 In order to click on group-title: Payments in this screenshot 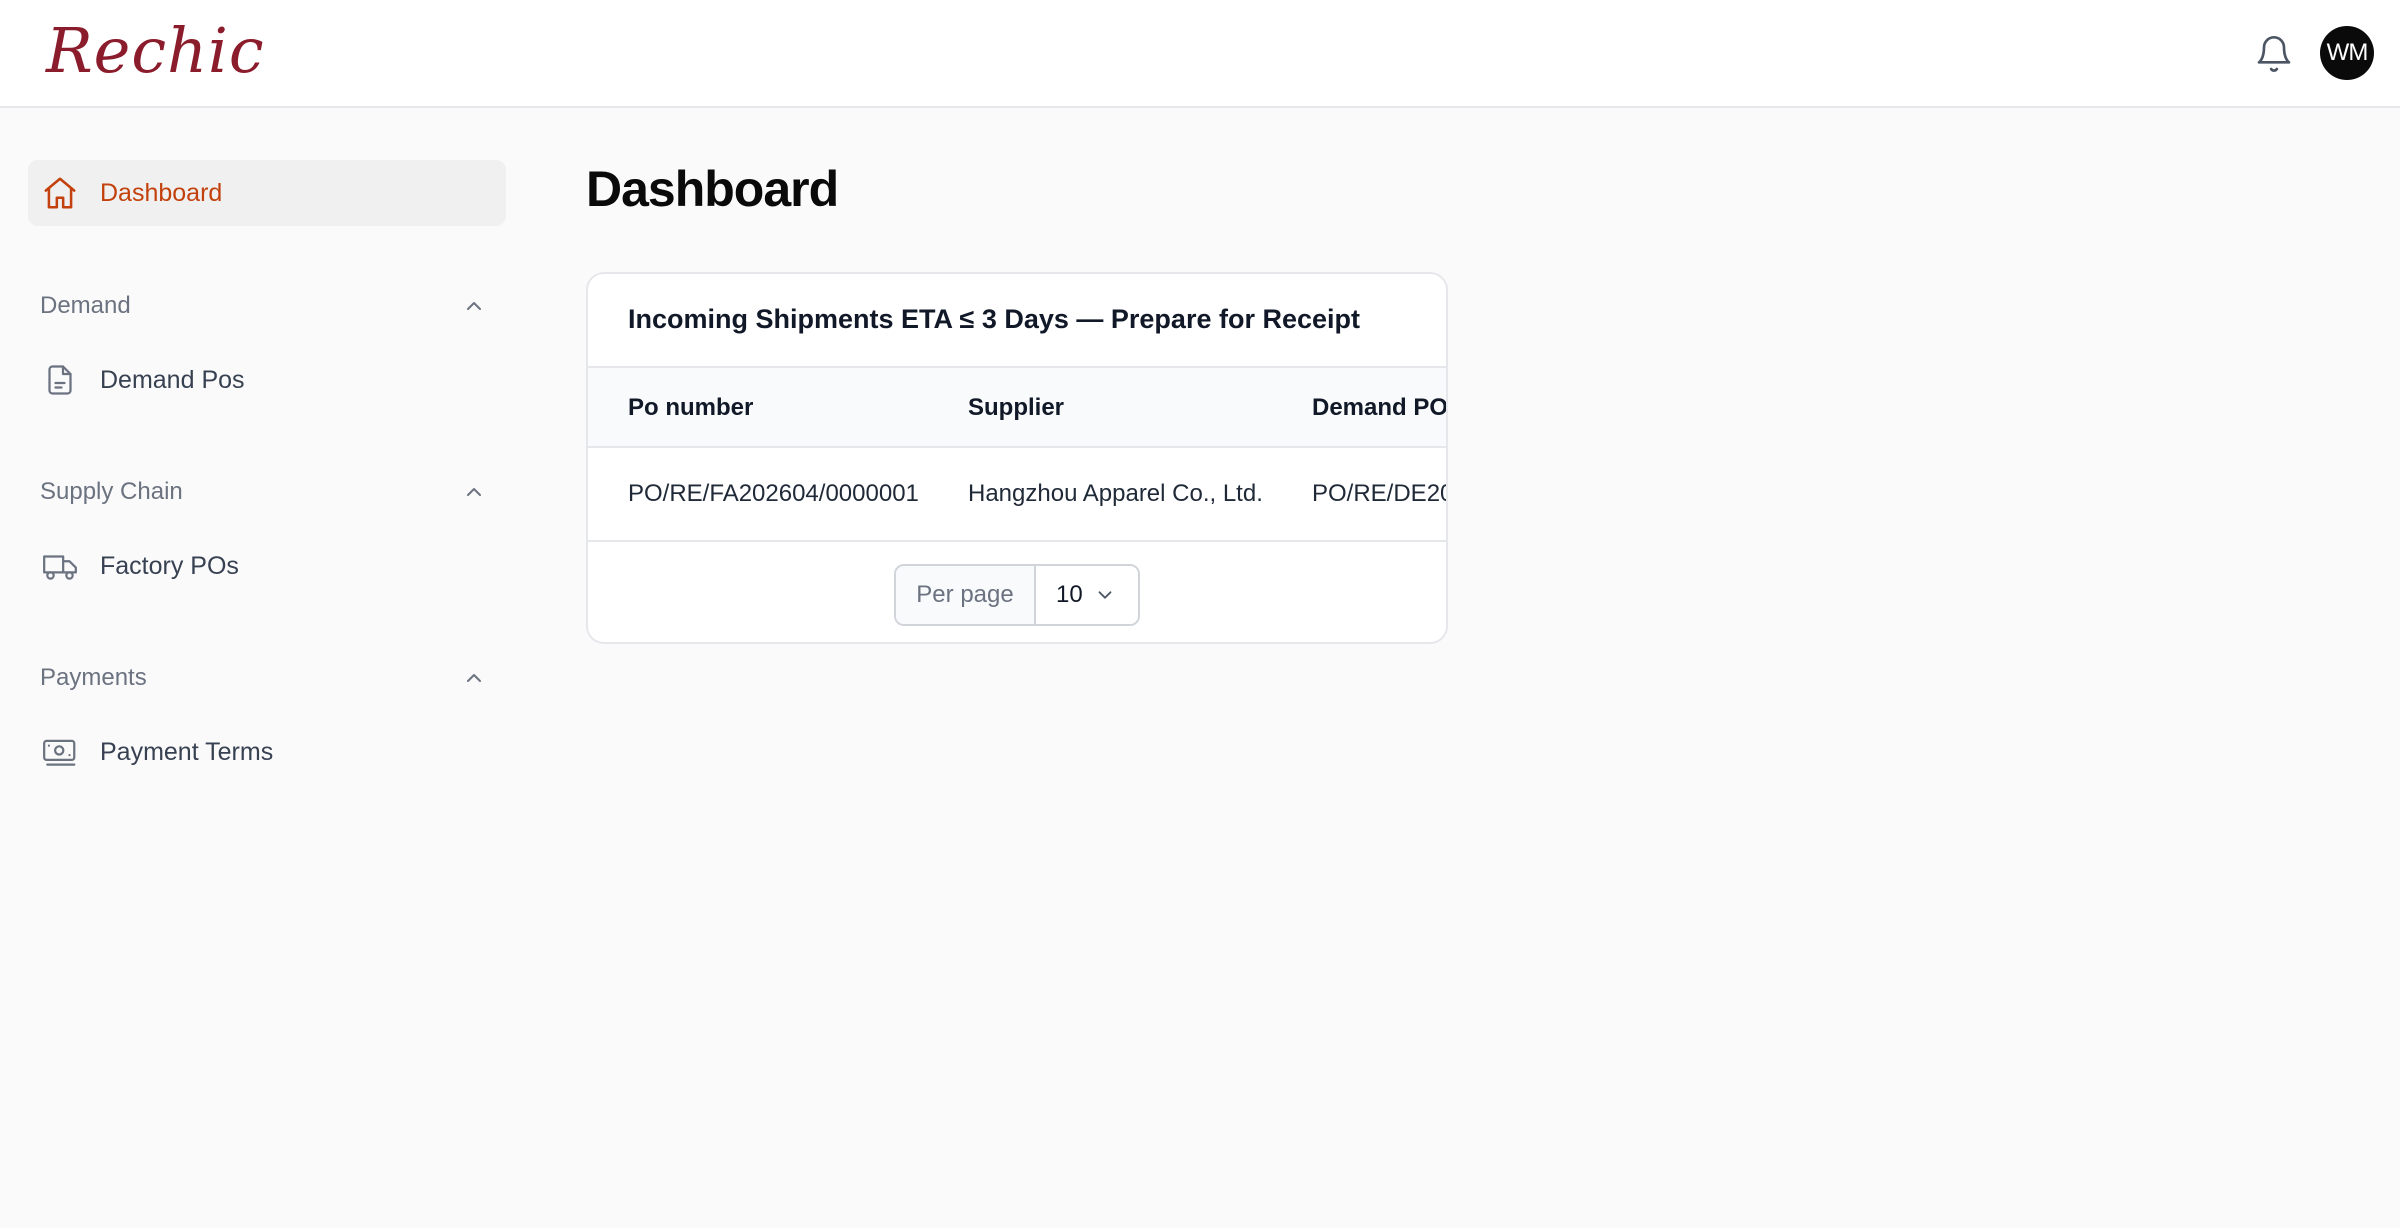, I will do `click(93, 677)`.